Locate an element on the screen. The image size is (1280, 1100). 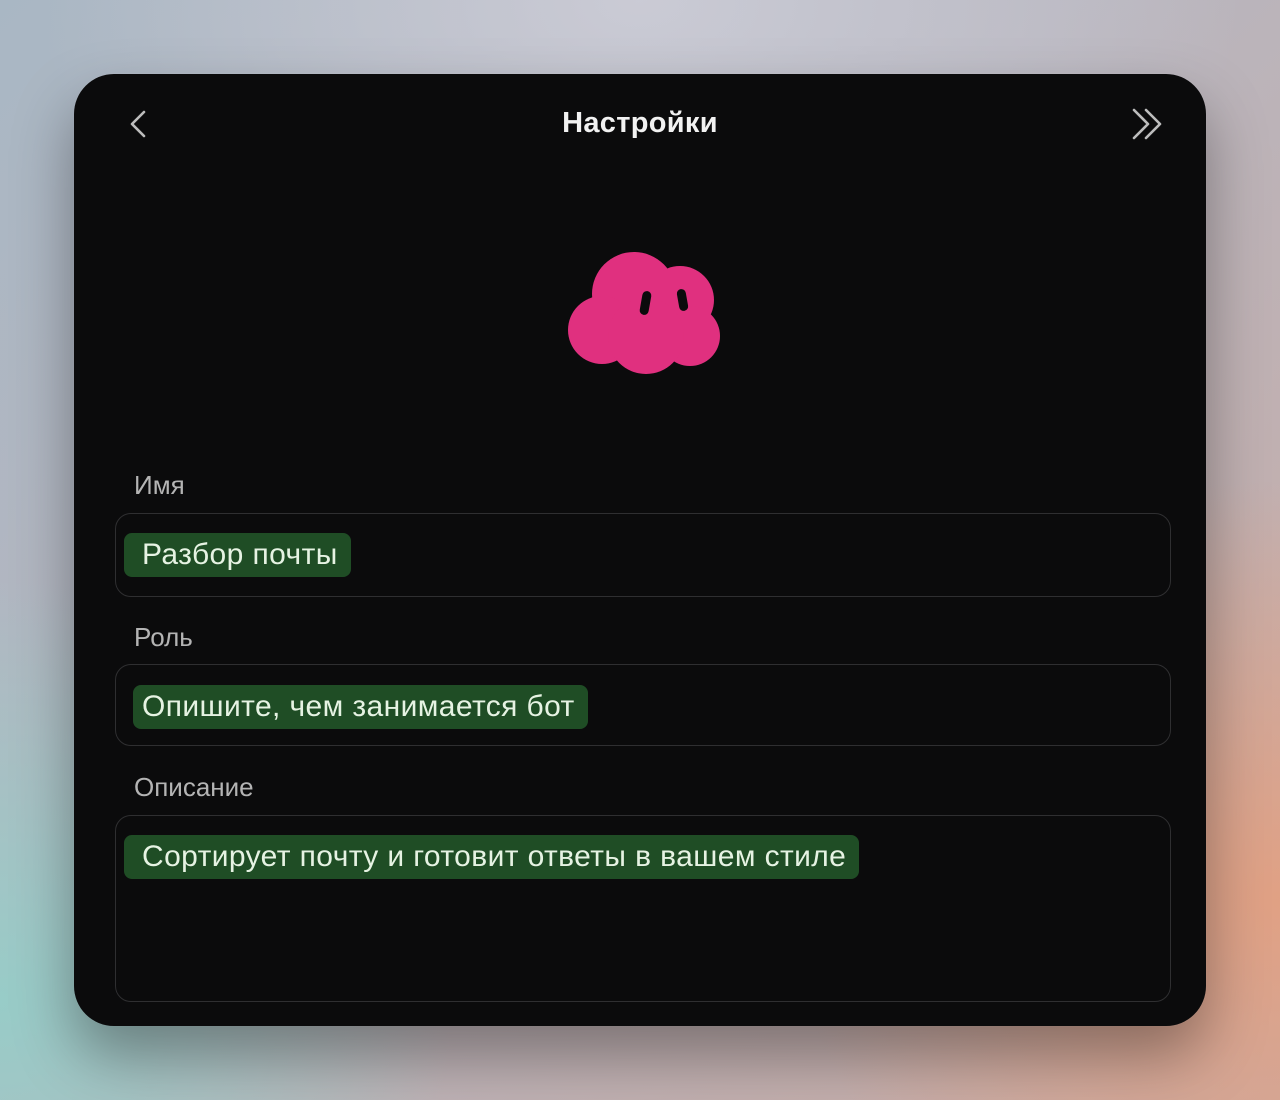
double-chevron-right-icon is located at coordinates (1147, 124).